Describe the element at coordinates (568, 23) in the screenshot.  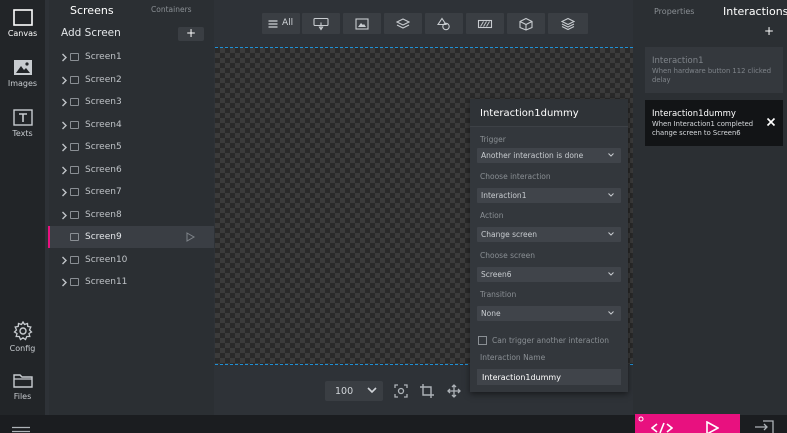
I see `filter-stack-button` at that location.